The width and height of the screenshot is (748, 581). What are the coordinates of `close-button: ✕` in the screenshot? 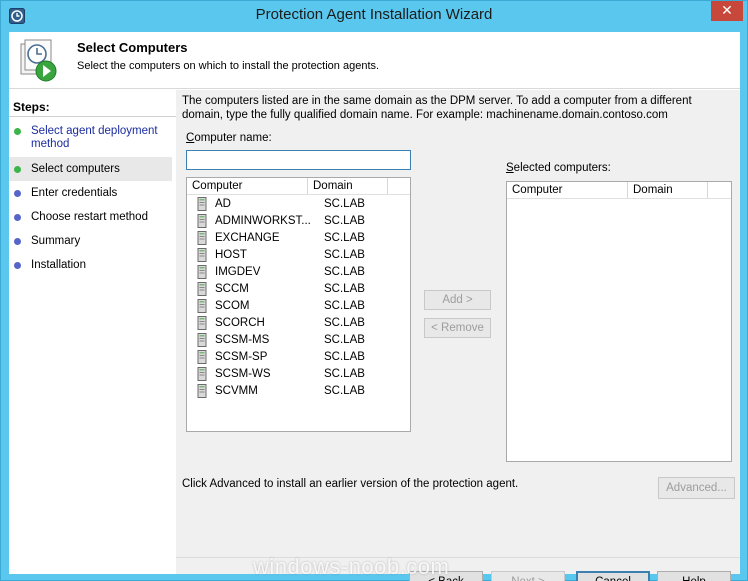 It's located at (727, 11).